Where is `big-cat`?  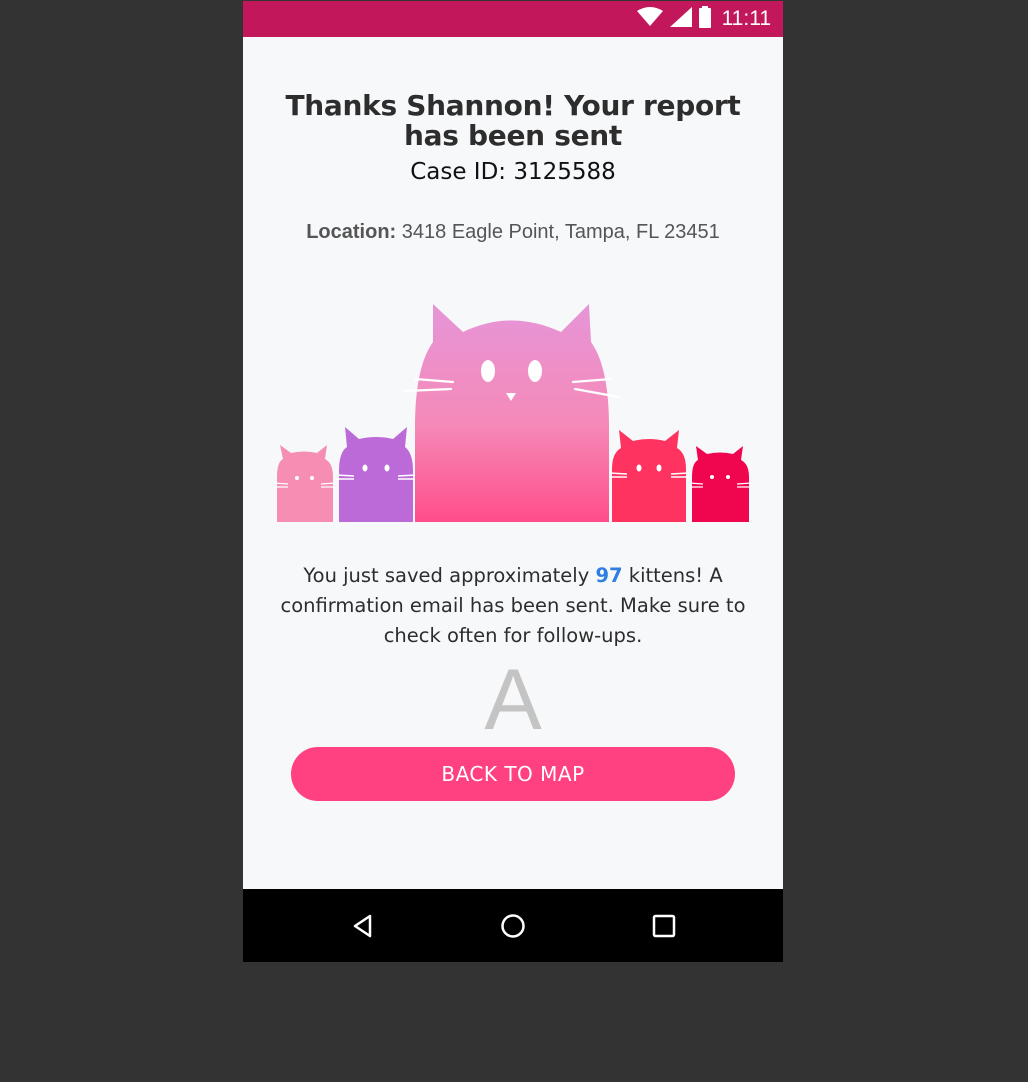 big-cat is located at coordinates (512, 413).